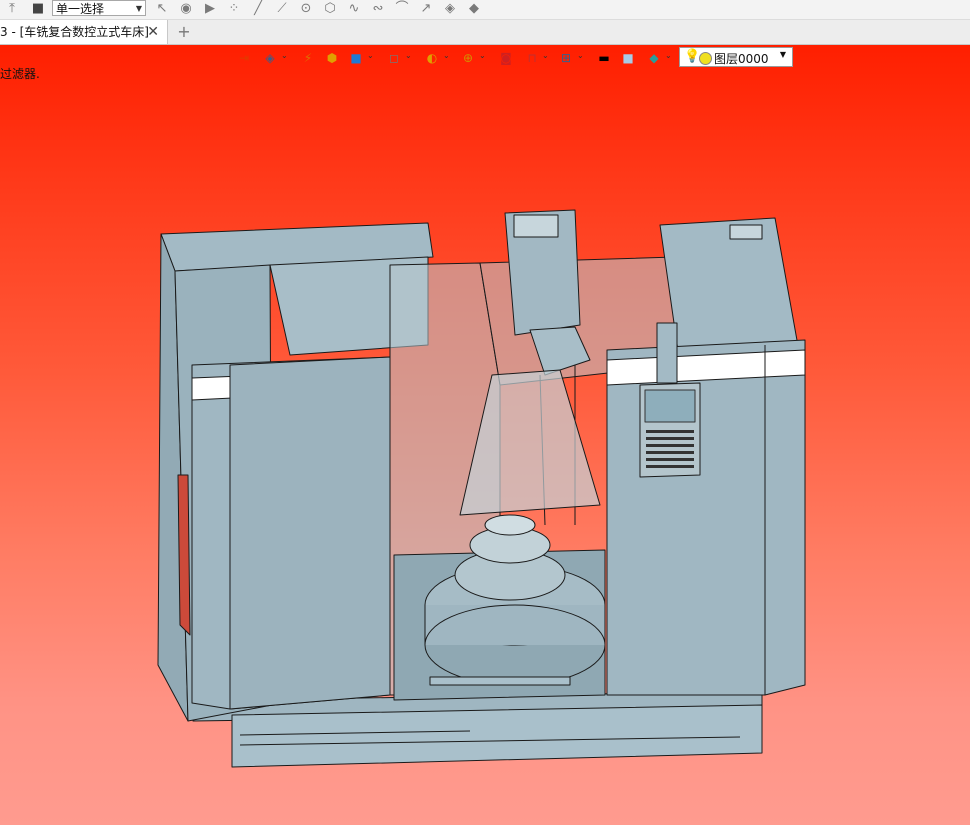 This screenshot has height=825, width=970. What do you see at coordinates (210, 9) in the screenshot?
I see `play-icon: ▶` at bounding box center [210, 9].